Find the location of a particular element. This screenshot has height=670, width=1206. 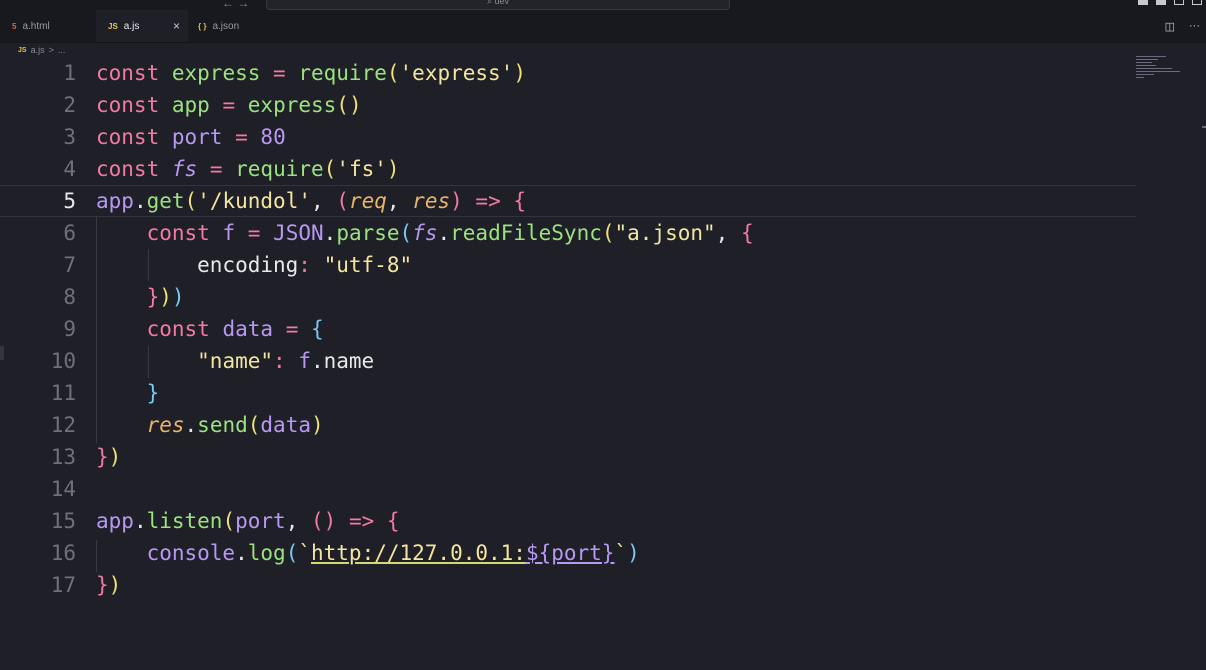

navigation-arrows: ← → is located at coordinates (235, 5).